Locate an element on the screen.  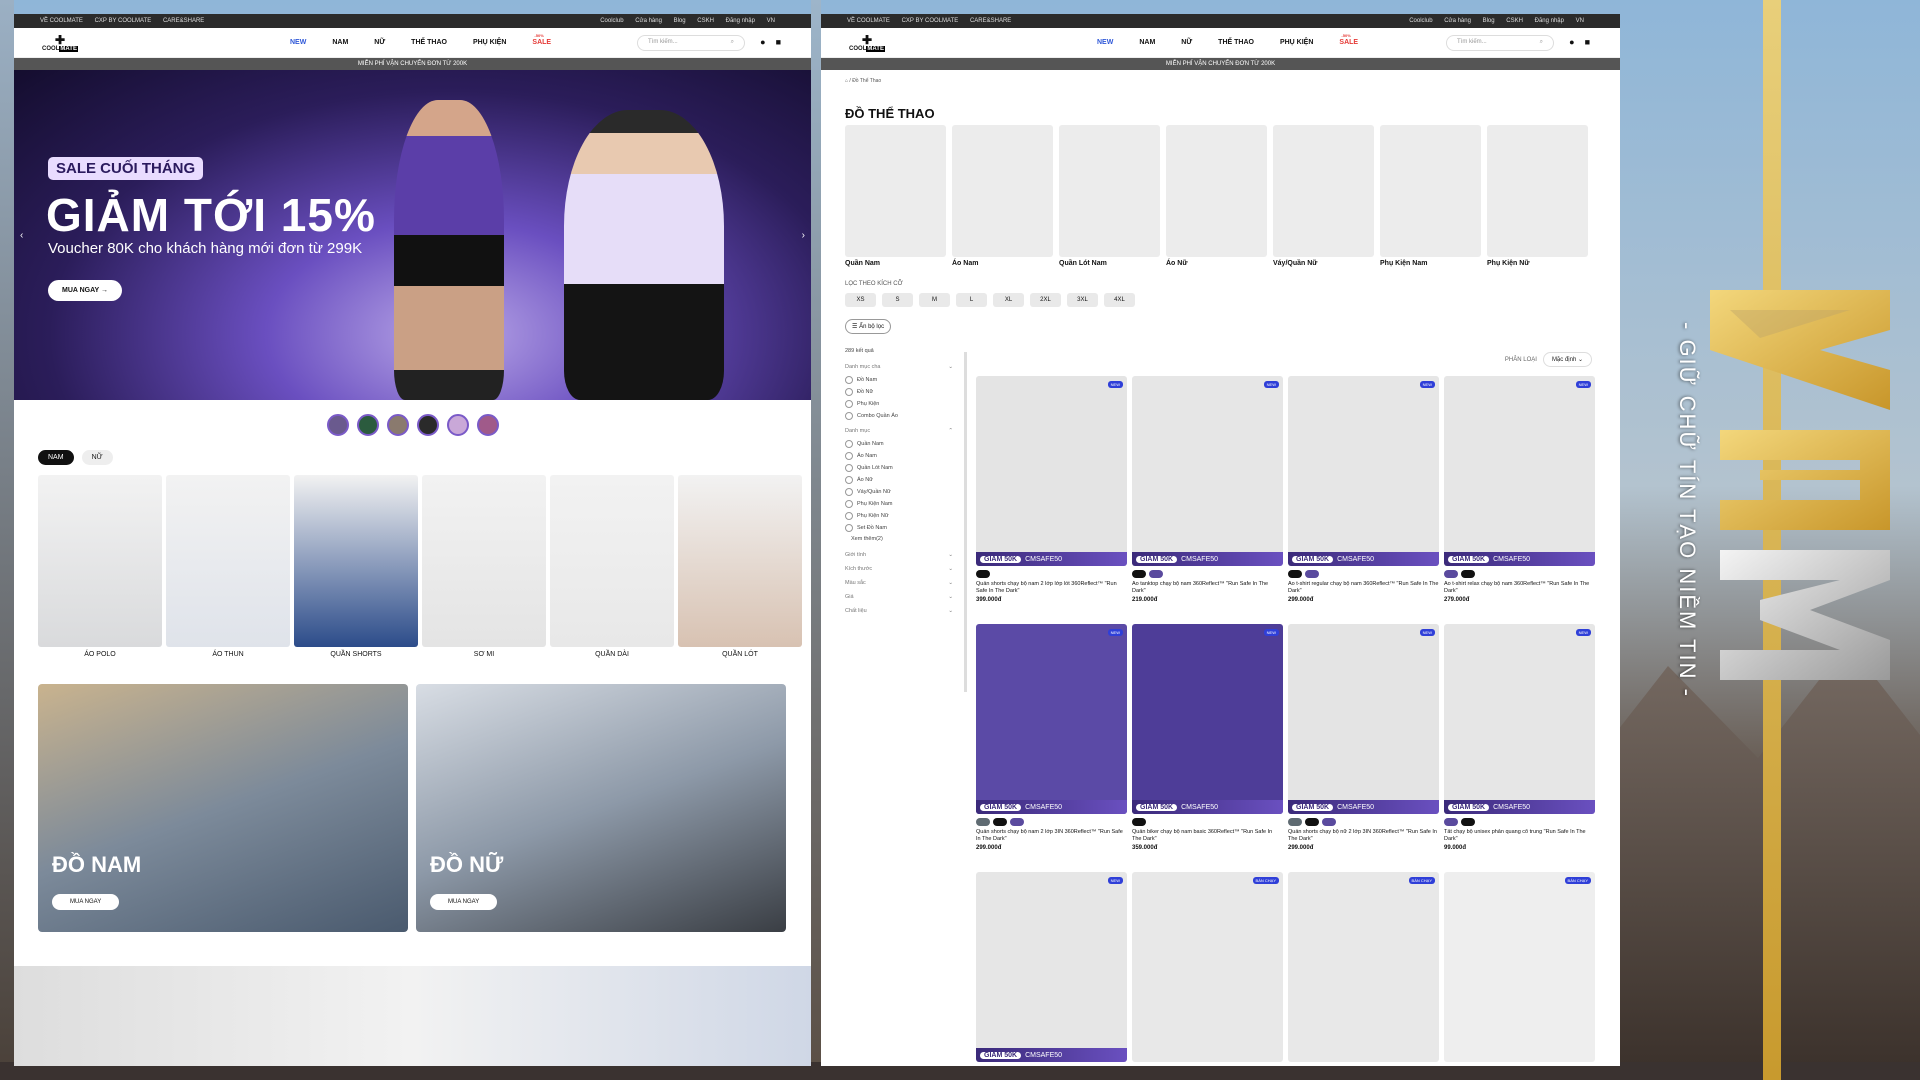
nav-item-the-thao: THỂ THAO is located at coordinates (429, 42).